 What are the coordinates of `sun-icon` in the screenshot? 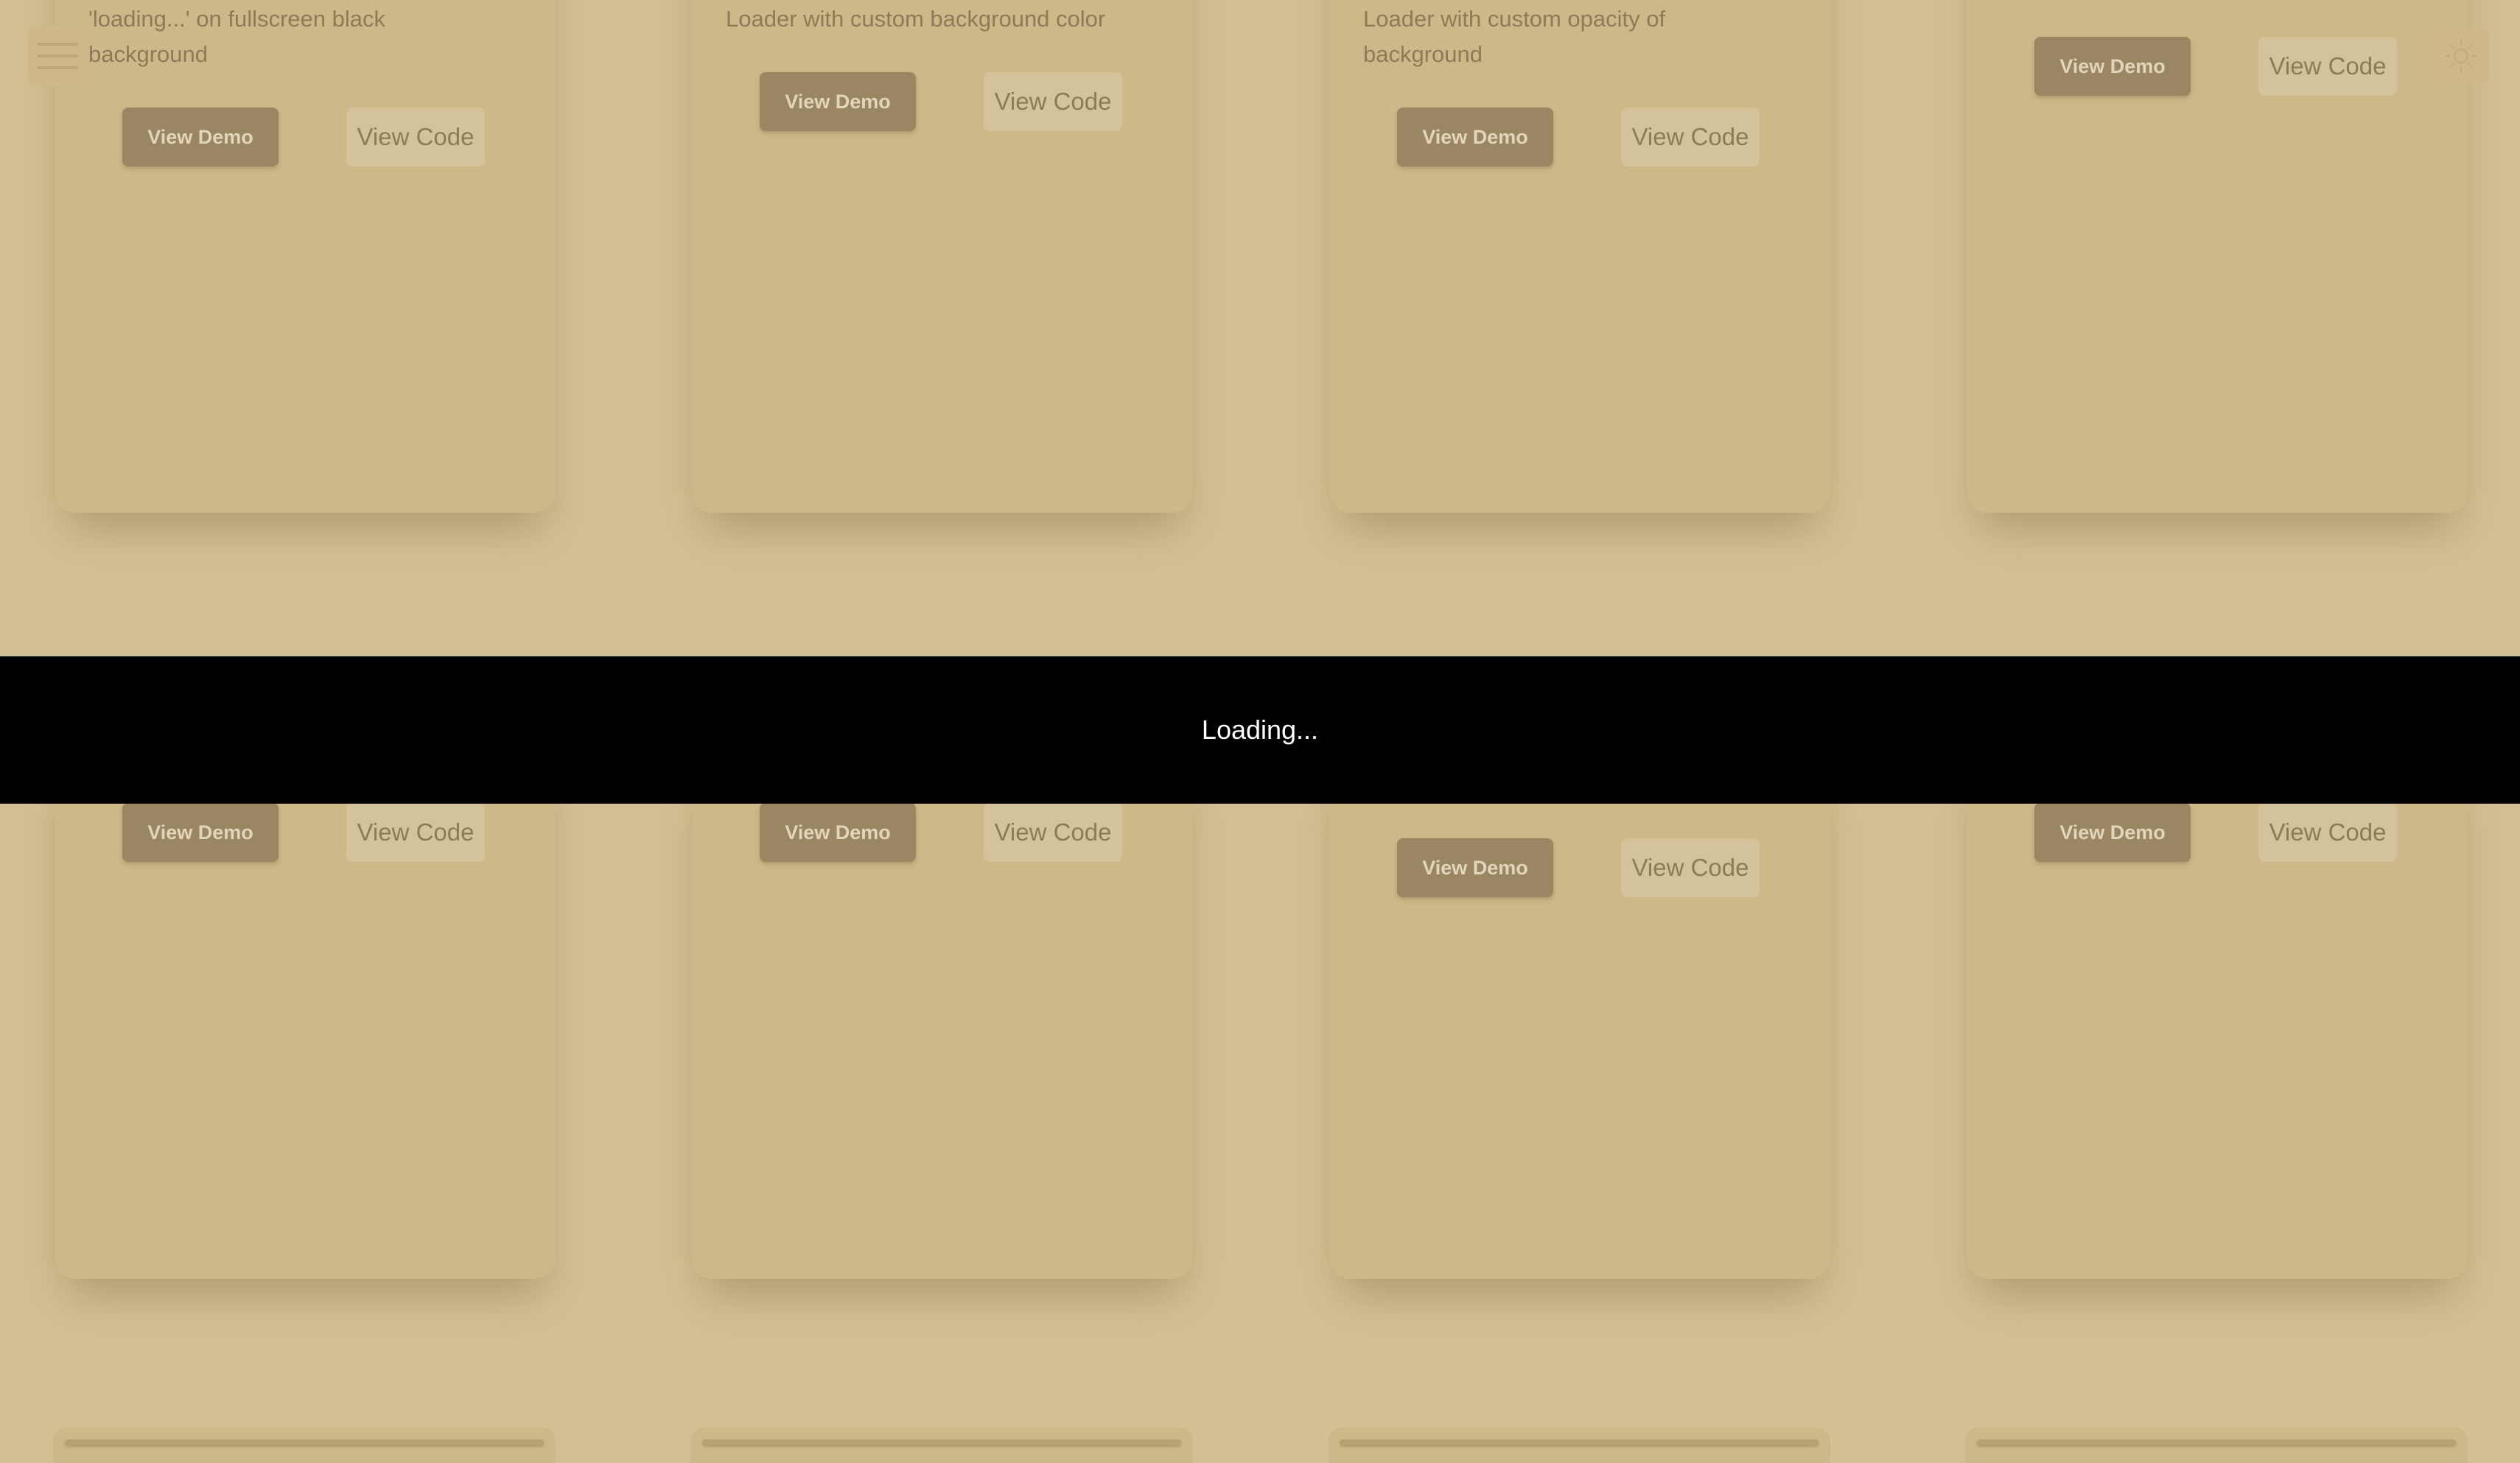 It's located at (2461, 56).